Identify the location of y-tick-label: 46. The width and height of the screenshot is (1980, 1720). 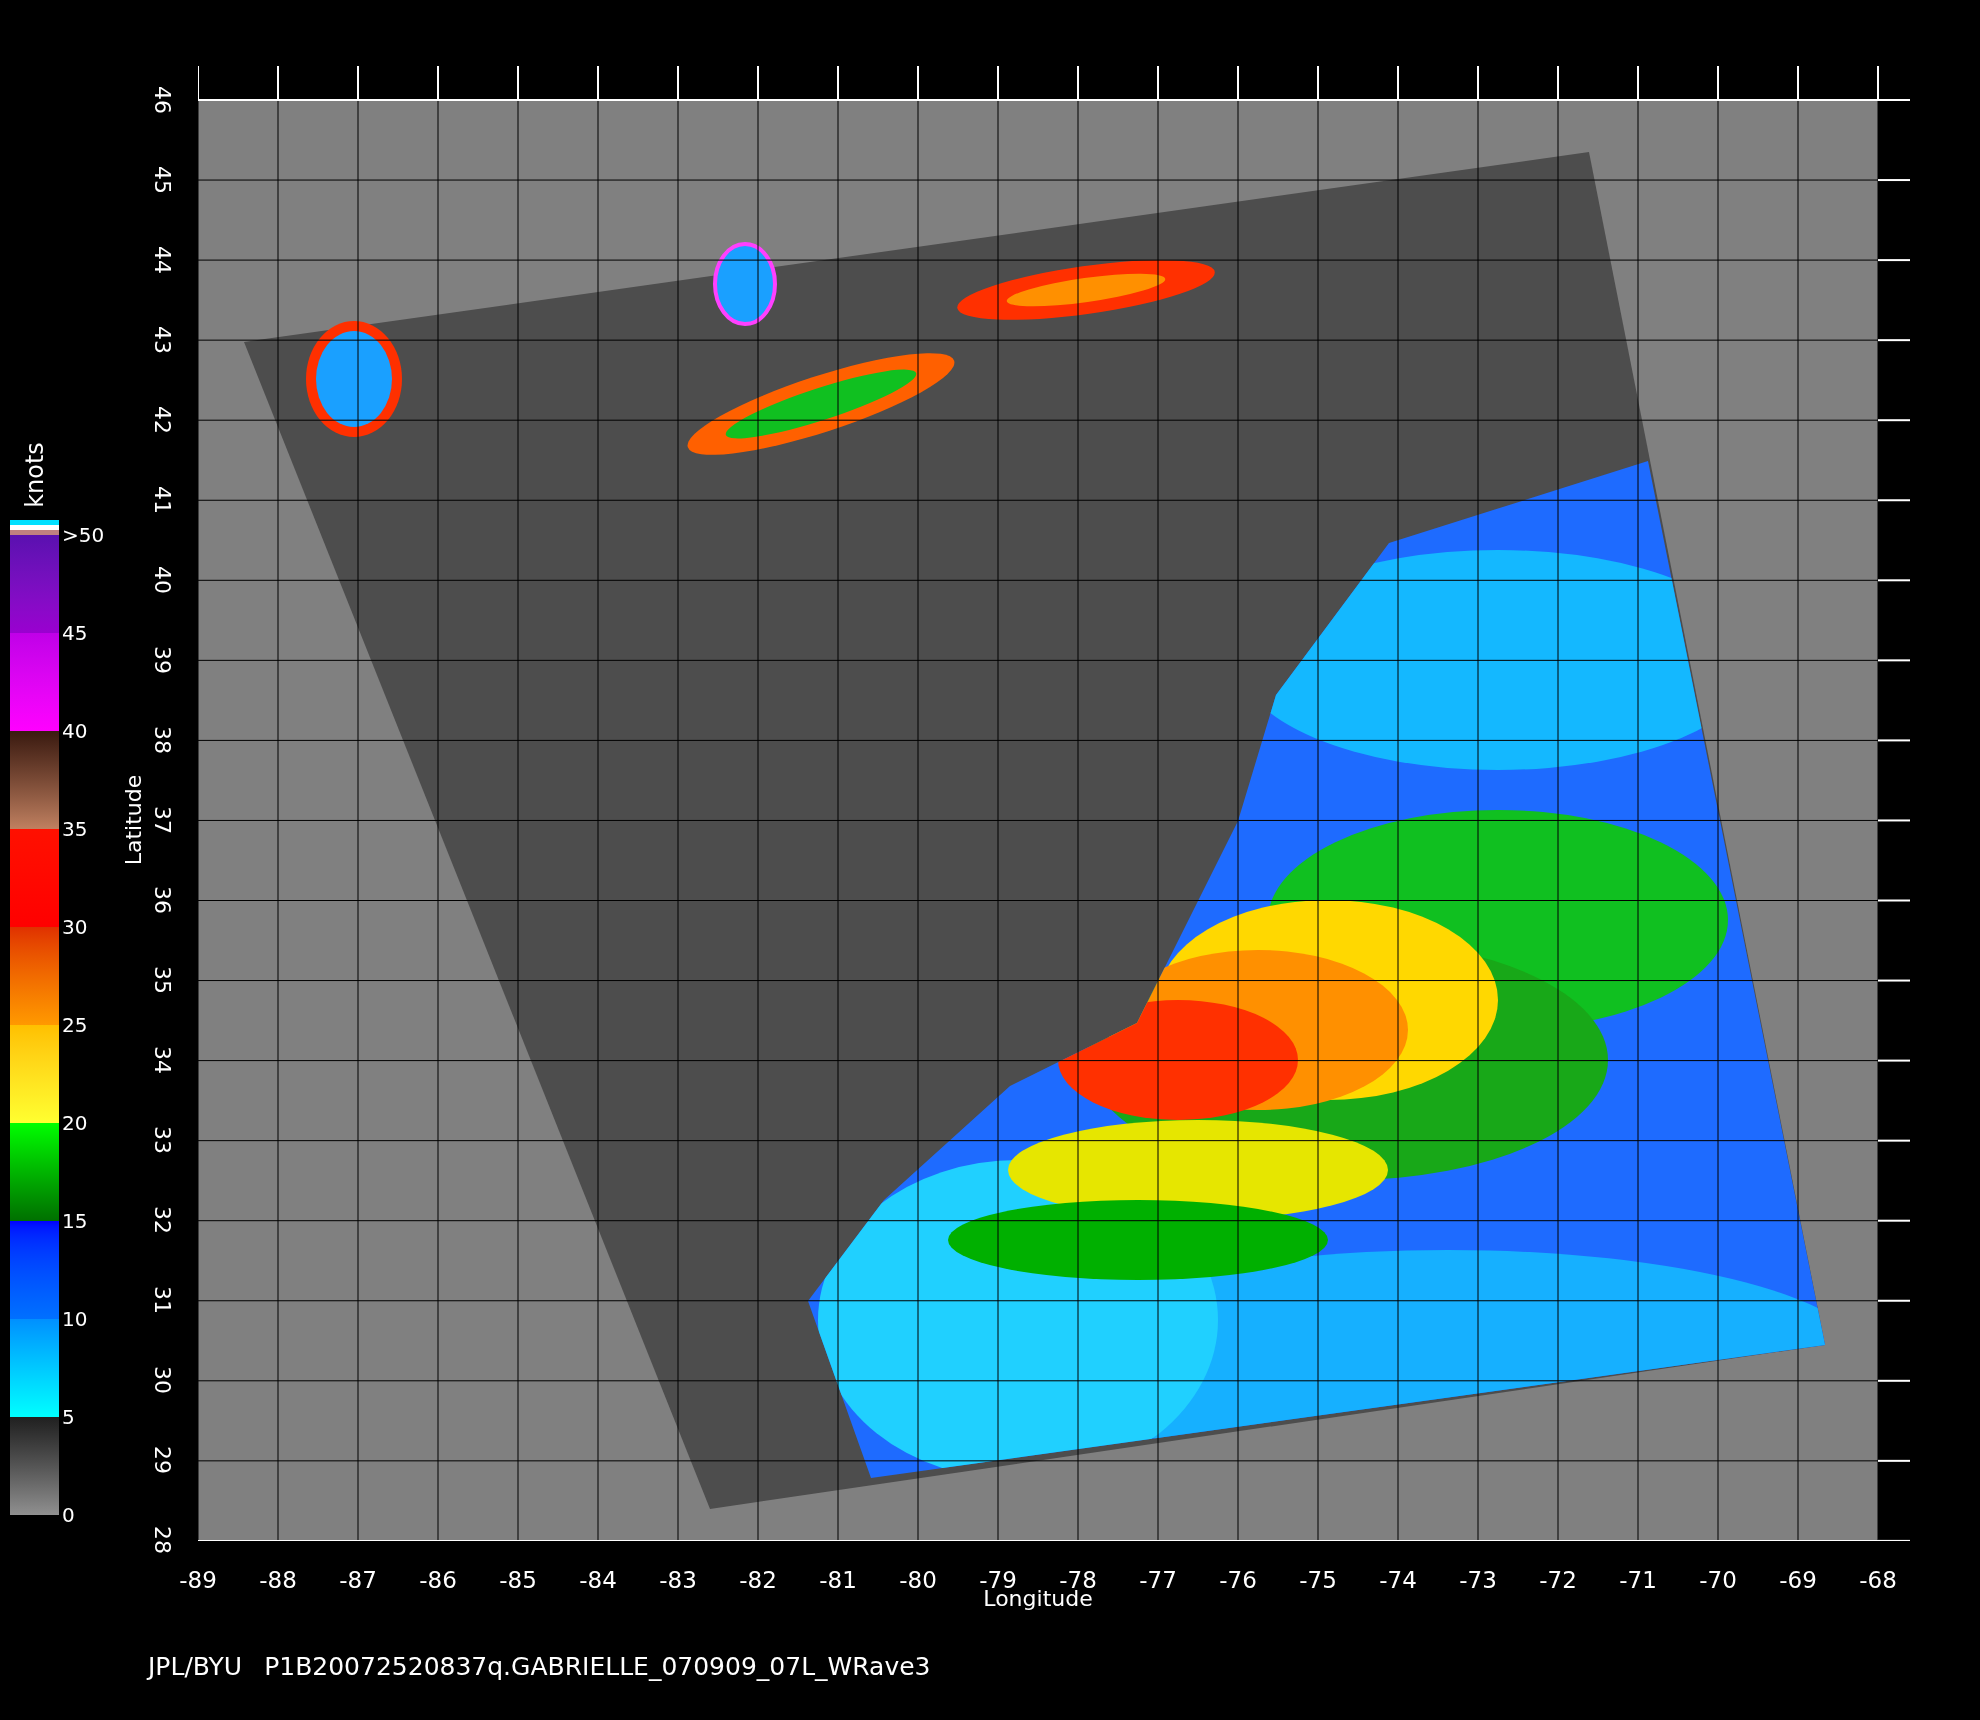
(162, 100).